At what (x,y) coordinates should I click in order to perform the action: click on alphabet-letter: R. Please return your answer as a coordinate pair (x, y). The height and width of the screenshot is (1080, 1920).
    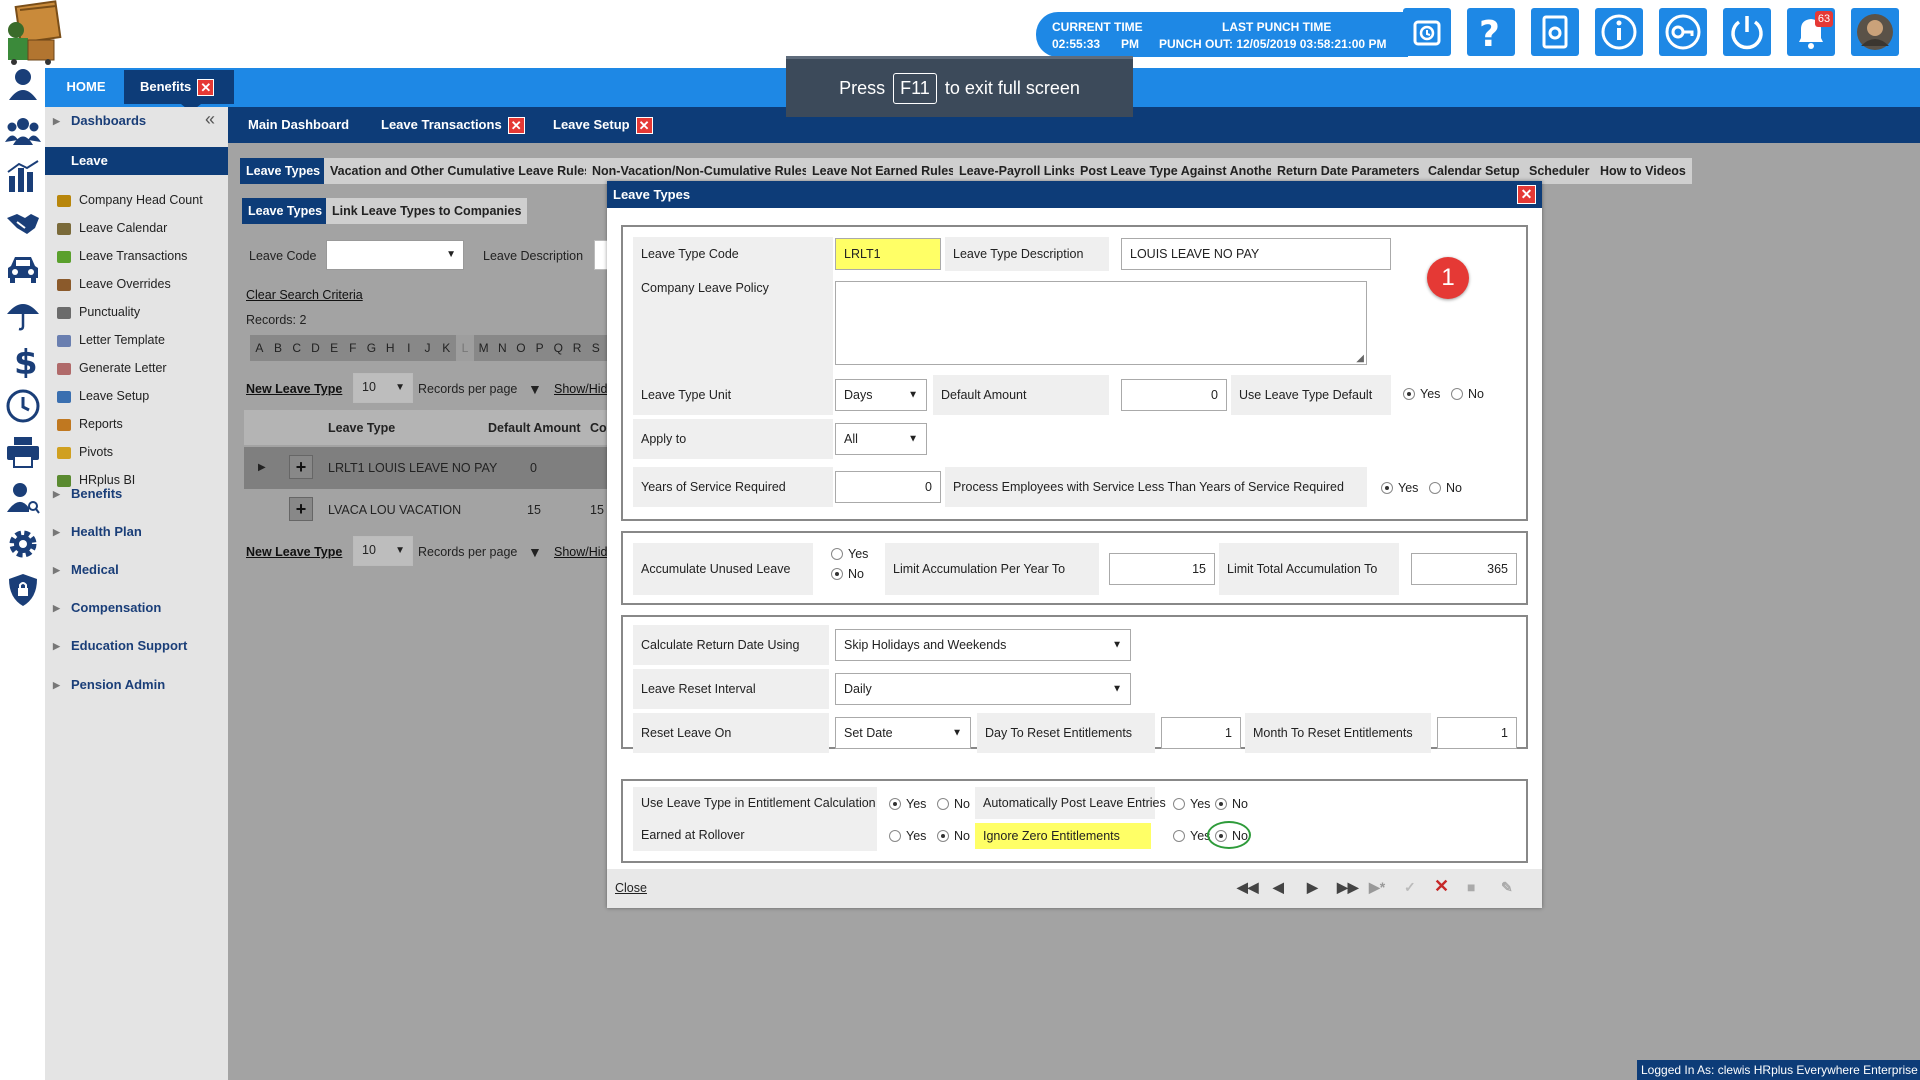
    Looking at the image, I should click on (577, 348).